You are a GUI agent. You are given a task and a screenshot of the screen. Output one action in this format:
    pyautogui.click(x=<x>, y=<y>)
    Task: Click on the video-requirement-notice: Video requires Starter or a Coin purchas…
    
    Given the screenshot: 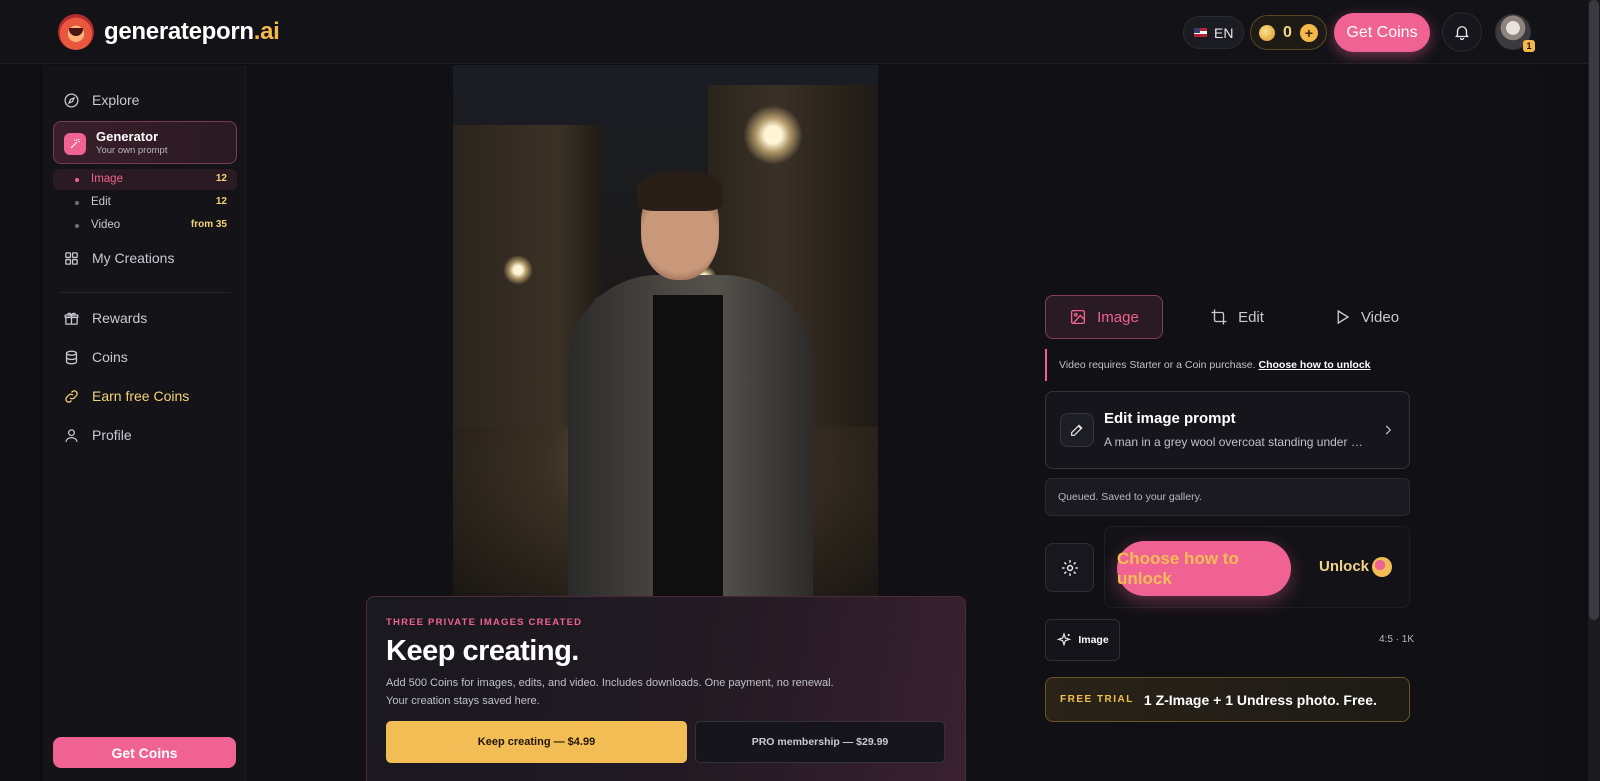 What is the action you would take?
    pyautogui.click(x=1225, y=365)
    